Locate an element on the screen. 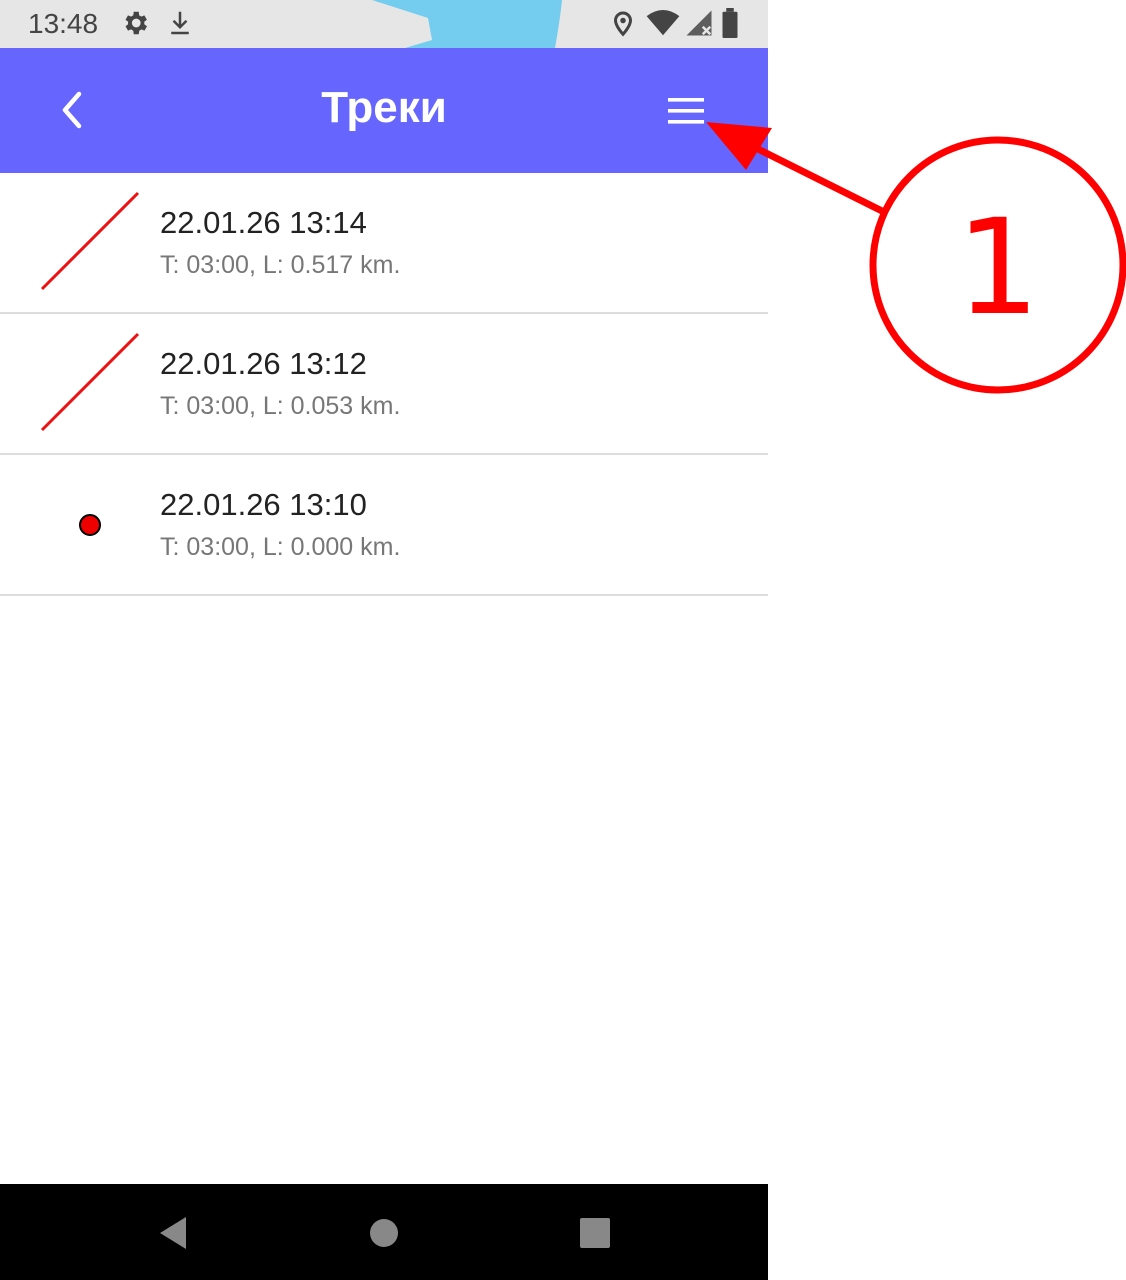  track-subtitle: T: 03:00, L: 0.053 km. is located at coordinates (280, 406).